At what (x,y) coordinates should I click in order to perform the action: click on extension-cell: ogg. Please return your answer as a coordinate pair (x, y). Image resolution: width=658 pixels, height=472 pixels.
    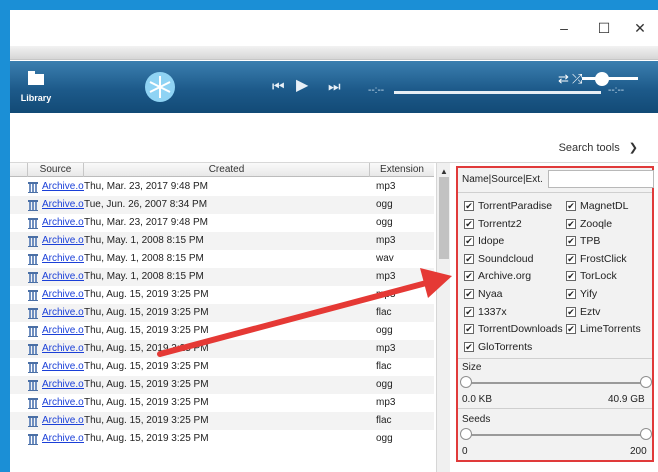
    Looking at the image, I should click on (384, 330).